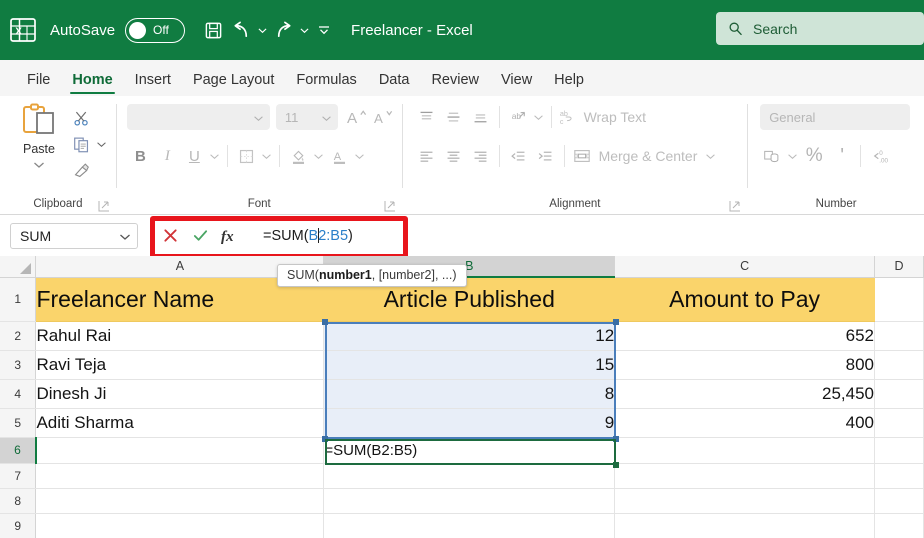 The width and height of the screenshot is (924, 538). I want to click on clipboard-dialog-launcher-icon, so click(104, 205).